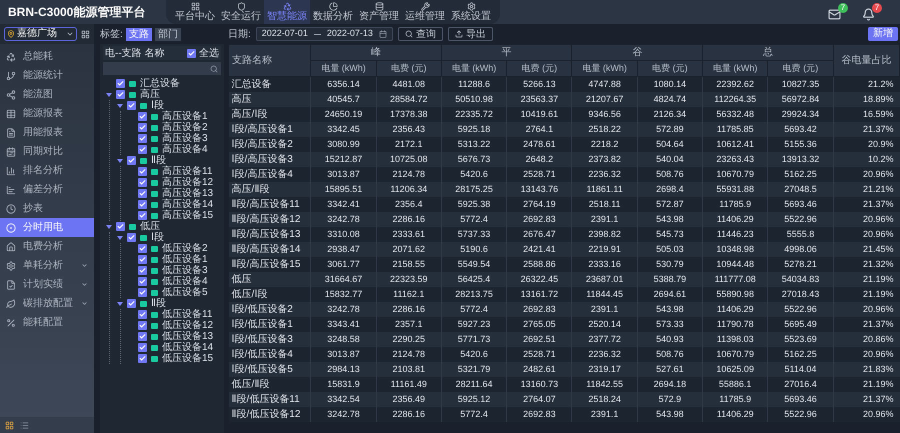 Image resolution: width=900 pixels, height=433 pixels. What do you see at coordinates (47, 94) in the screenshot?
I see `sidebar-item: 能流图` at bounding box center [47, 94].